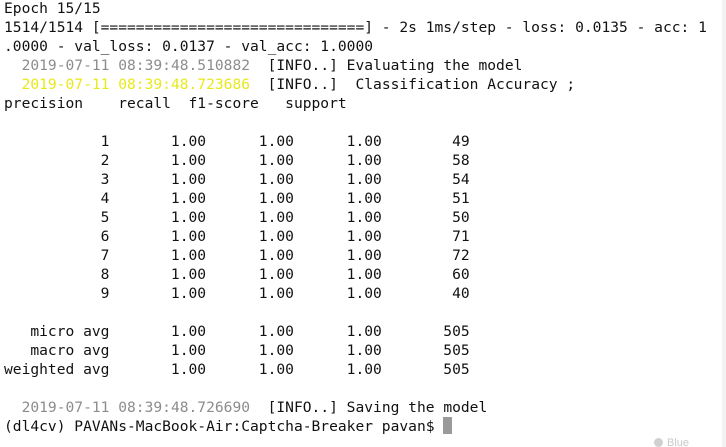 Image resolution: width=726 pixels, height=447 pixels. I want to click on log-timestamp: 2019-07-11 08:39:48.726690, so click(136, 407).